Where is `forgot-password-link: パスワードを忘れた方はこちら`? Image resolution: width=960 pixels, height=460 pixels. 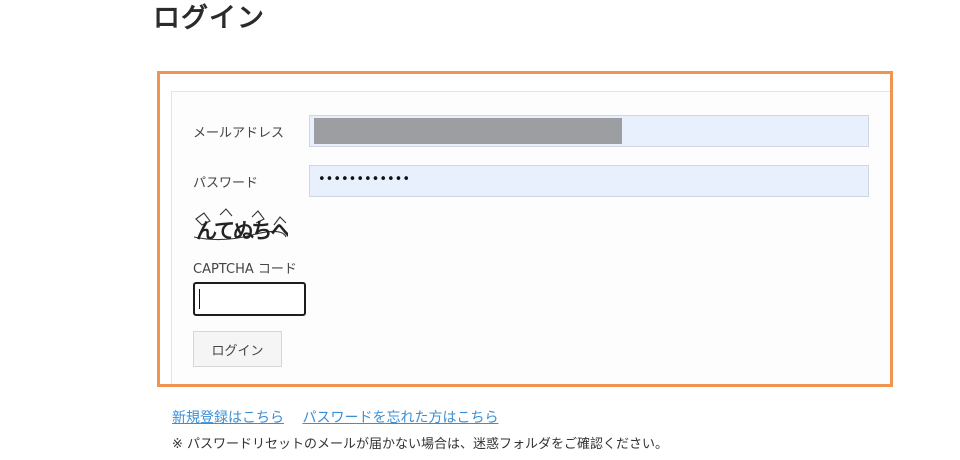 forgot-password-link: パスワードを忘れた方はこちら is located at coordinates (400, 418).